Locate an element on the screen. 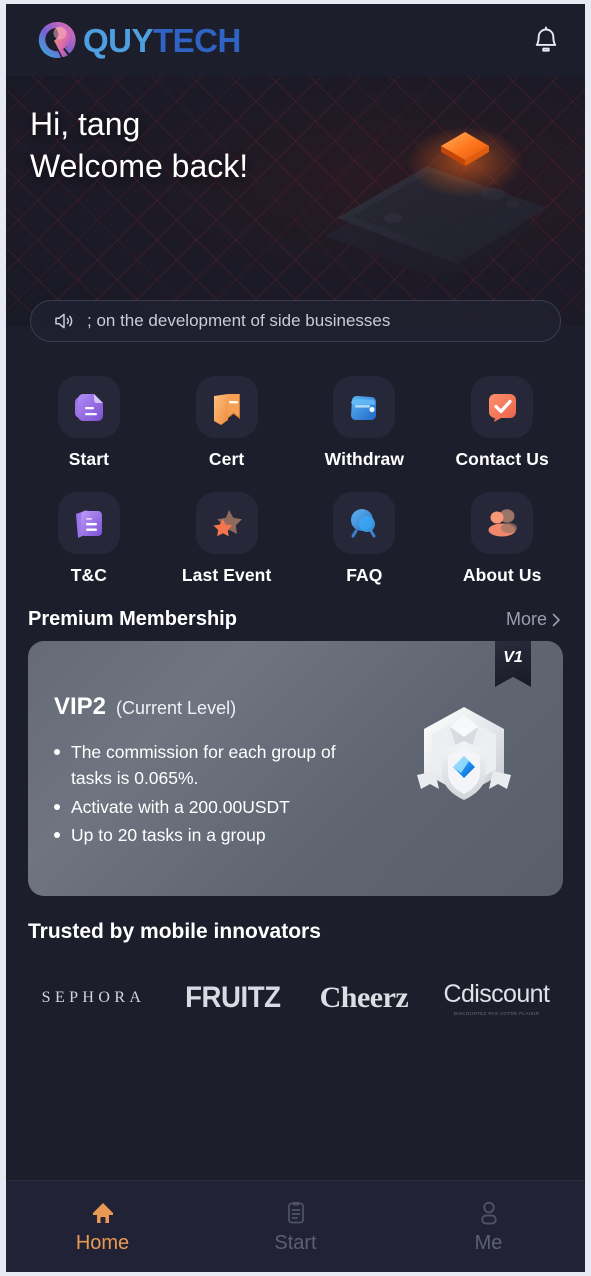 The height and width of the screenshot is (1276, 591). membership-section-header: Premium Membership More is located at coordinates (295, 611).